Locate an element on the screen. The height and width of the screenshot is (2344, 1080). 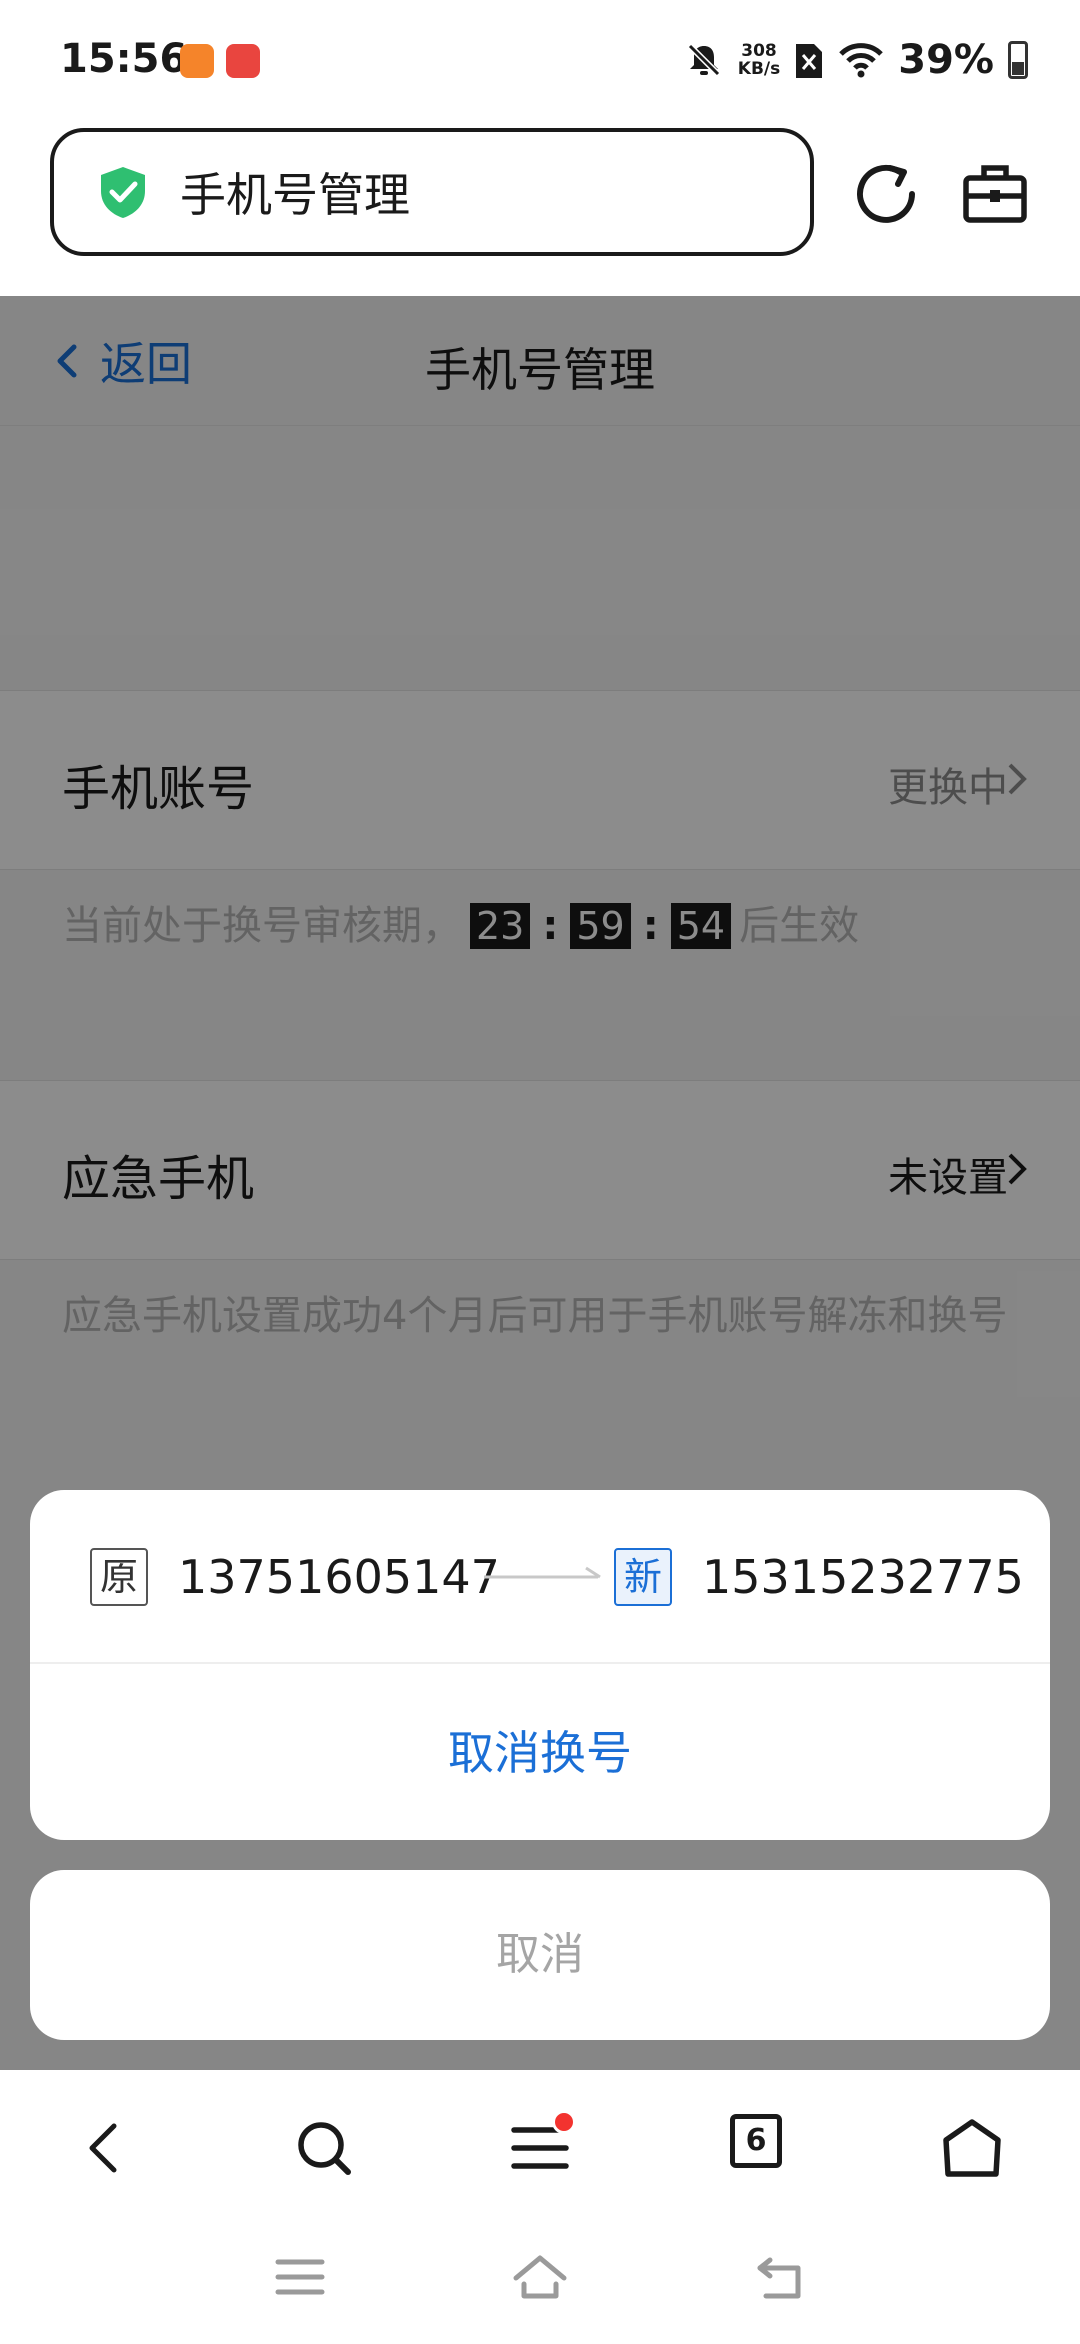
old-number: 13751605147 is located at coordinates (339, 1577).